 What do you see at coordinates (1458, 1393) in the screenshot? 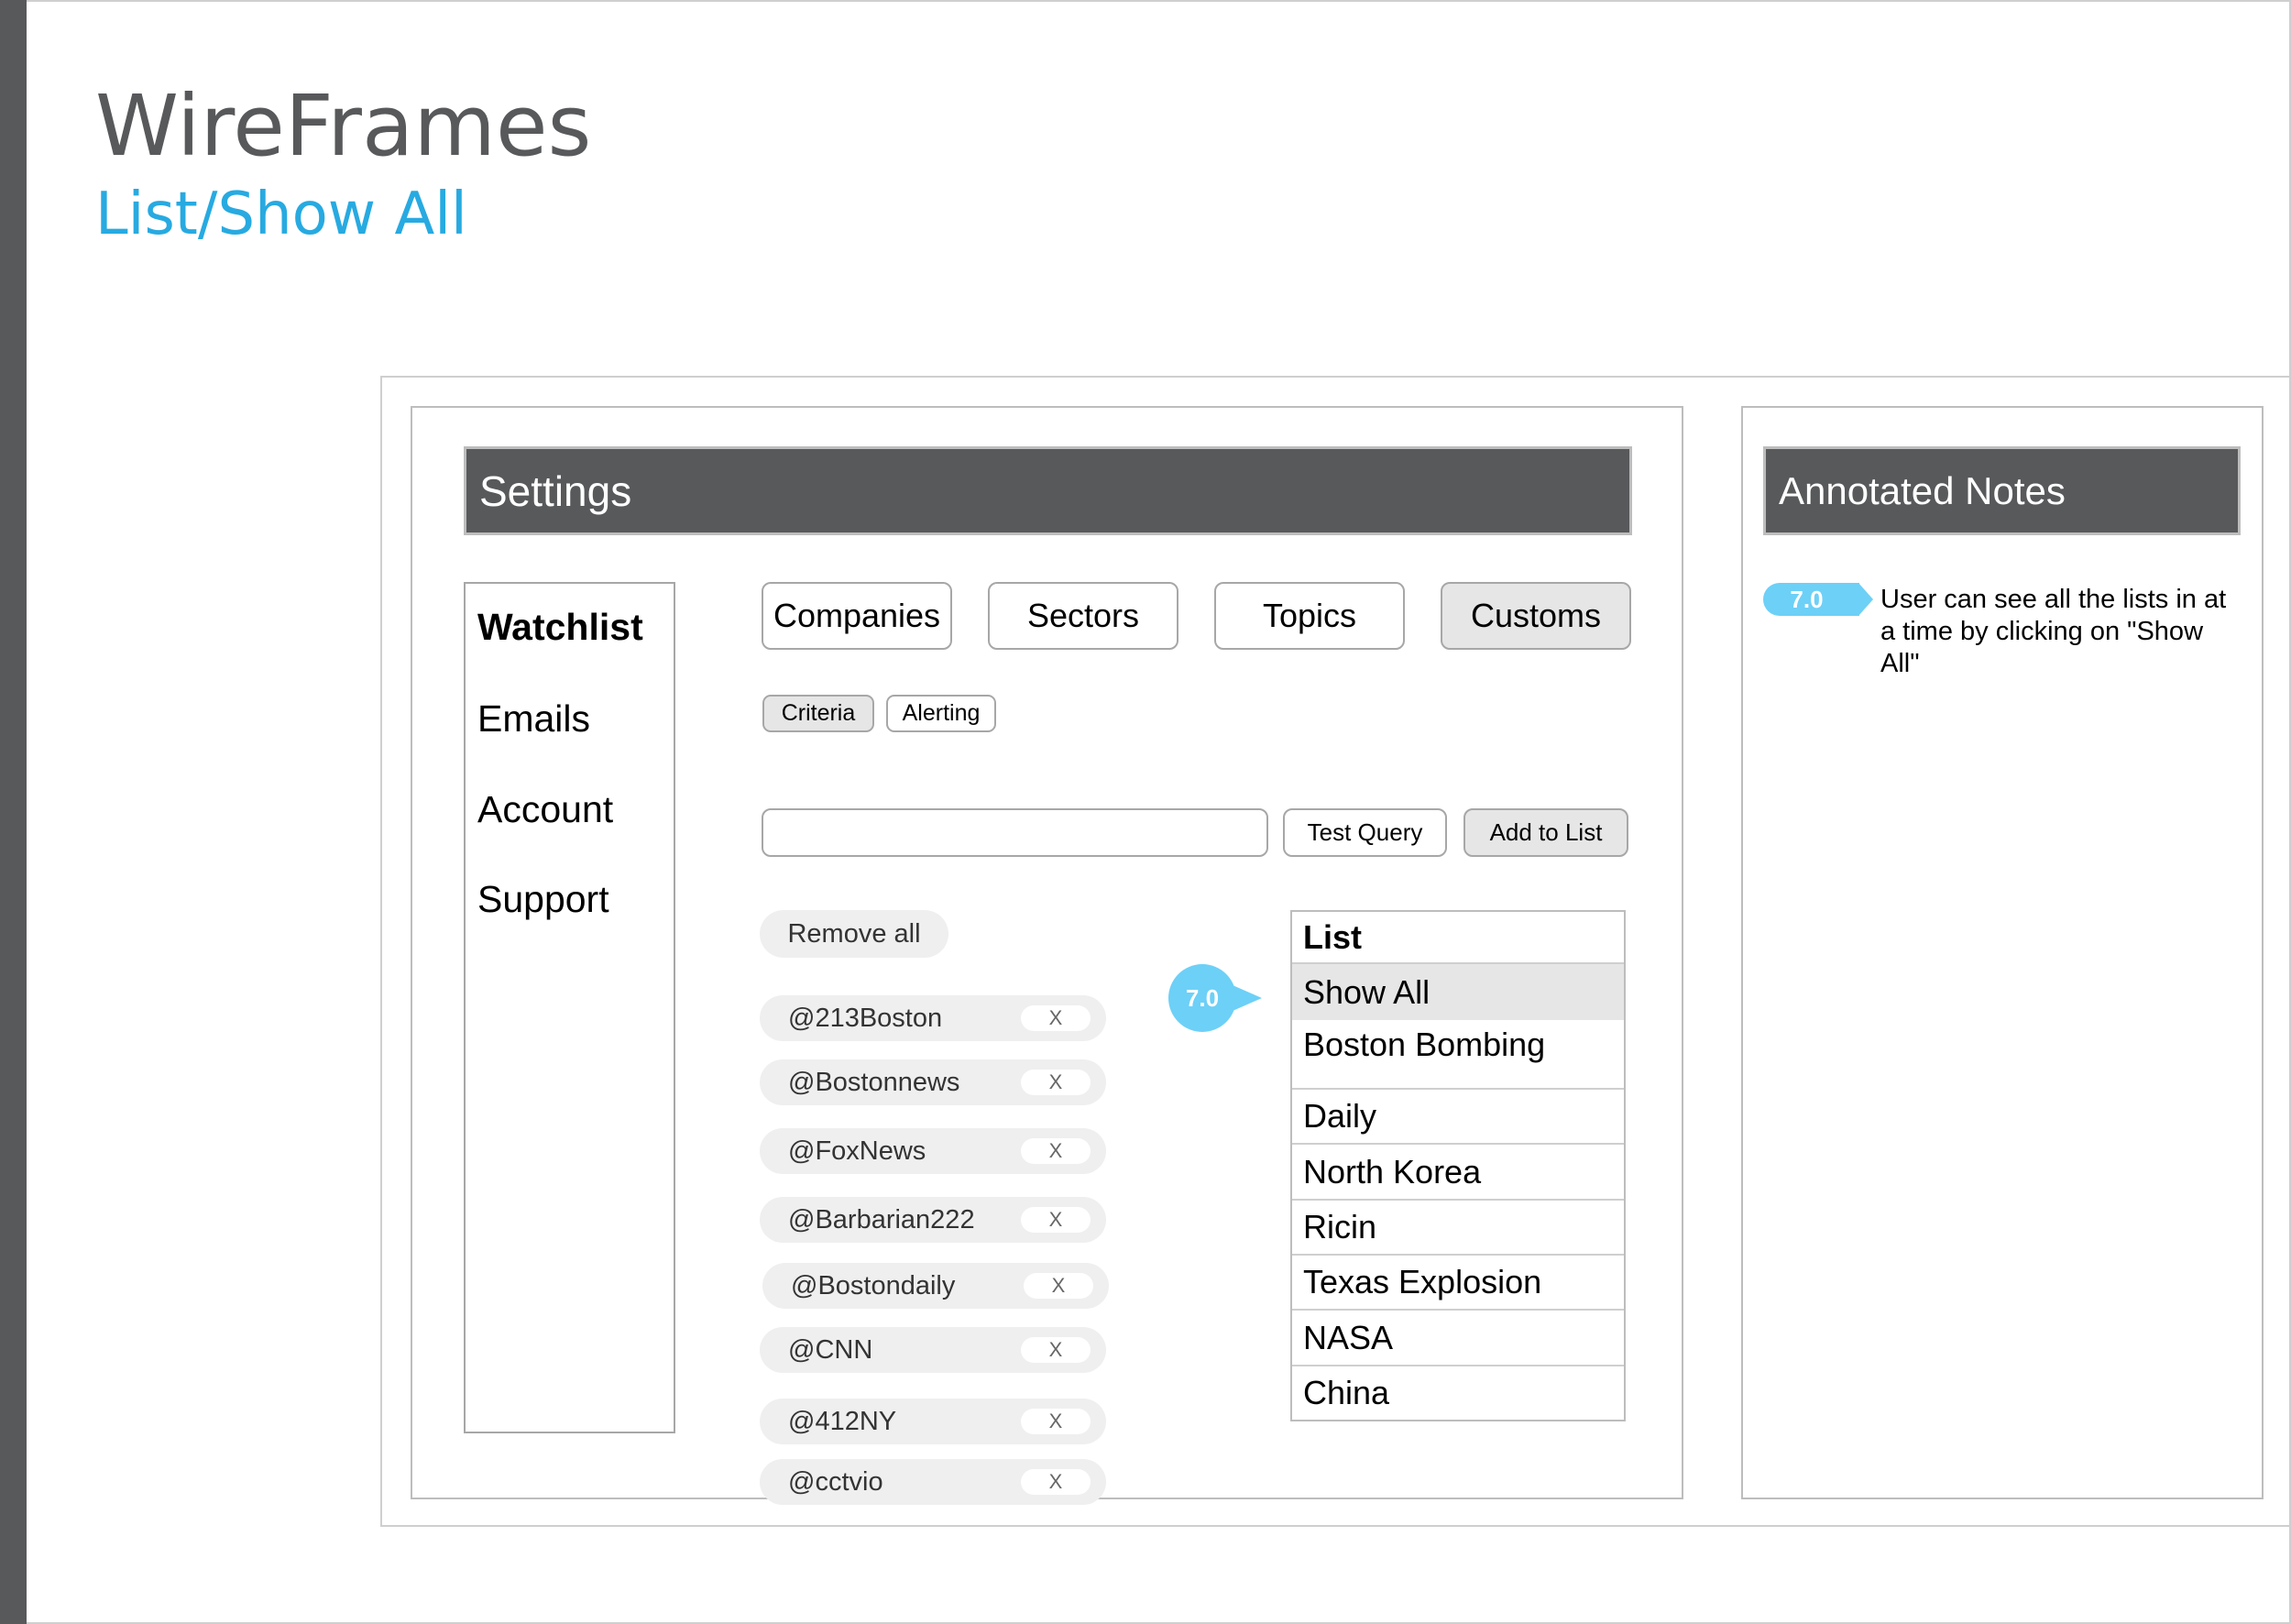
I see `list-item: China` at bounding box center [1458, 1393].